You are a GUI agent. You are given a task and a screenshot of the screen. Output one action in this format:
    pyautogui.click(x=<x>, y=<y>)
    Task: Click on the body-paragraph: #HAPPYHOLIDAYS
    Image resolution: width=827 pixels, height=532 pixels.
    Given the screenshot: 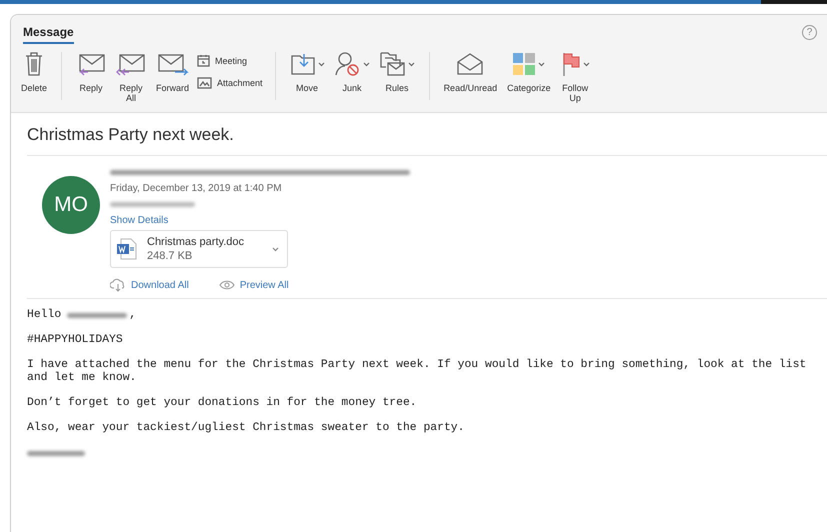 What is the action you would take?
    pyautogui.click(x=75, y=340)
    